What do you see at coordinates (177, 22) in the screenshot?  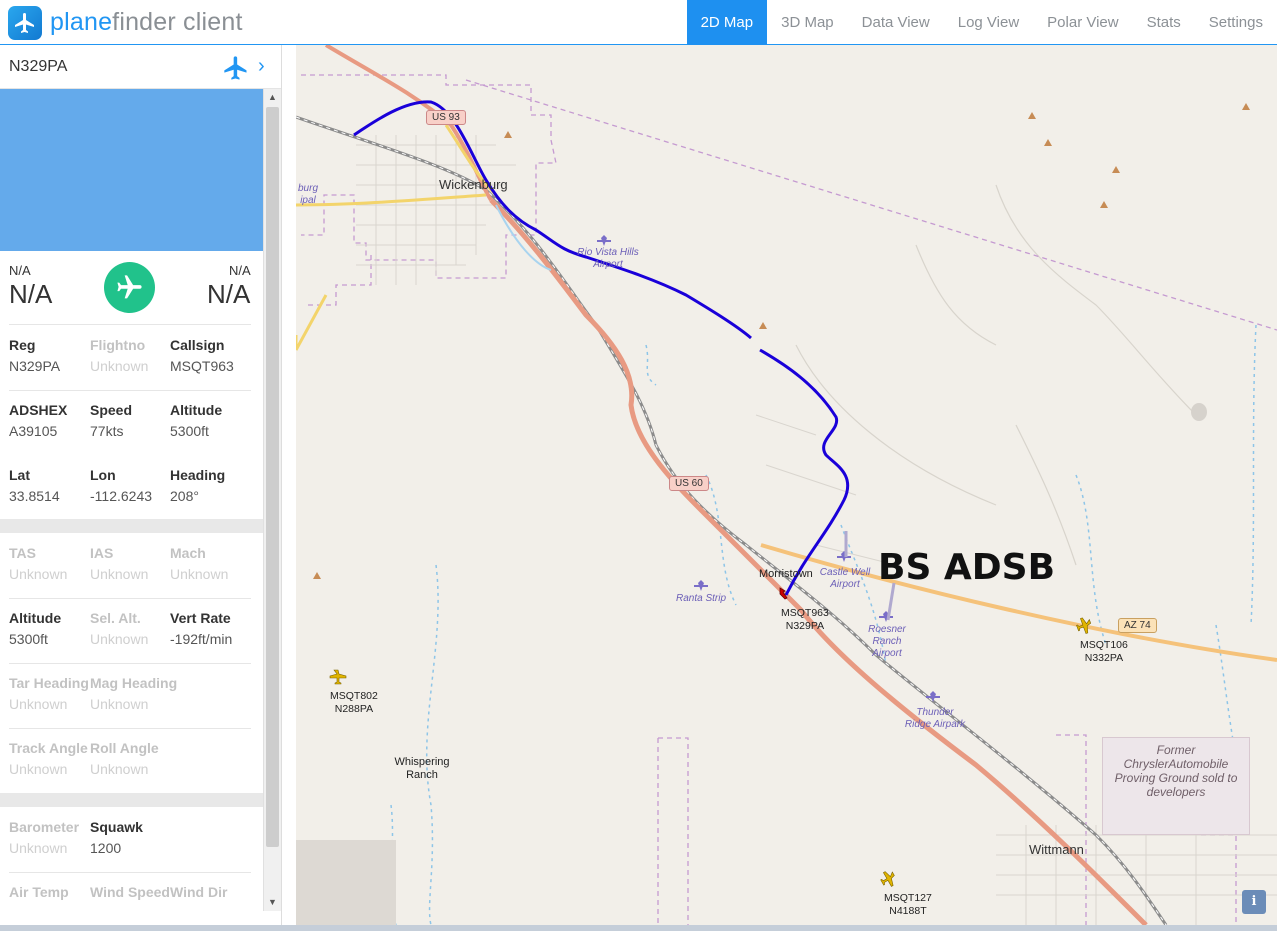 I see `brand-part-2: finder client` at bounding box center [177, 22].